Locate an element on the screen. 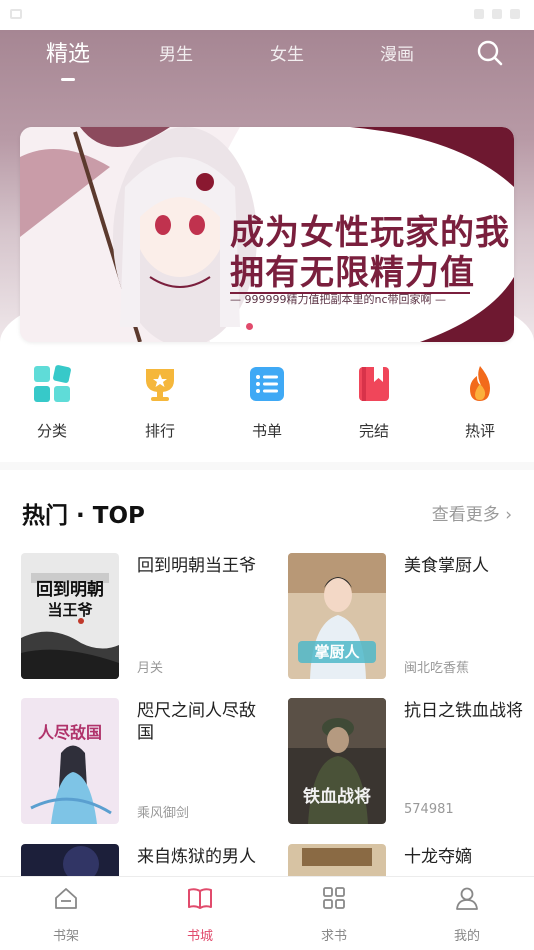 This screenshot has height=950, width=534. book-cover: 铁血战将 is located at coordinates (337, 761).